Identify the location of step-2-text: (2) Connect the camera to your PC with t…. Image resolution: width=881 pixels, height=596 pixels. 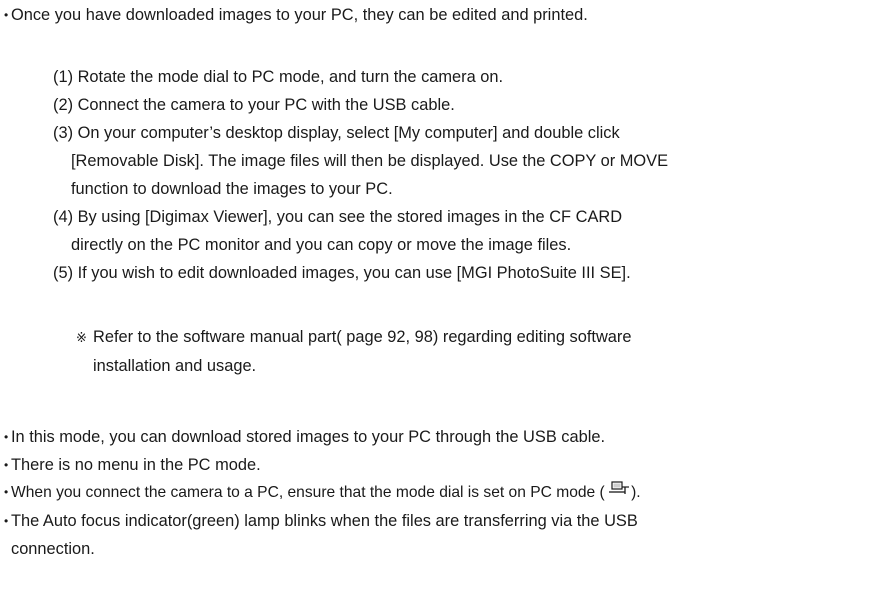
(254, 105).